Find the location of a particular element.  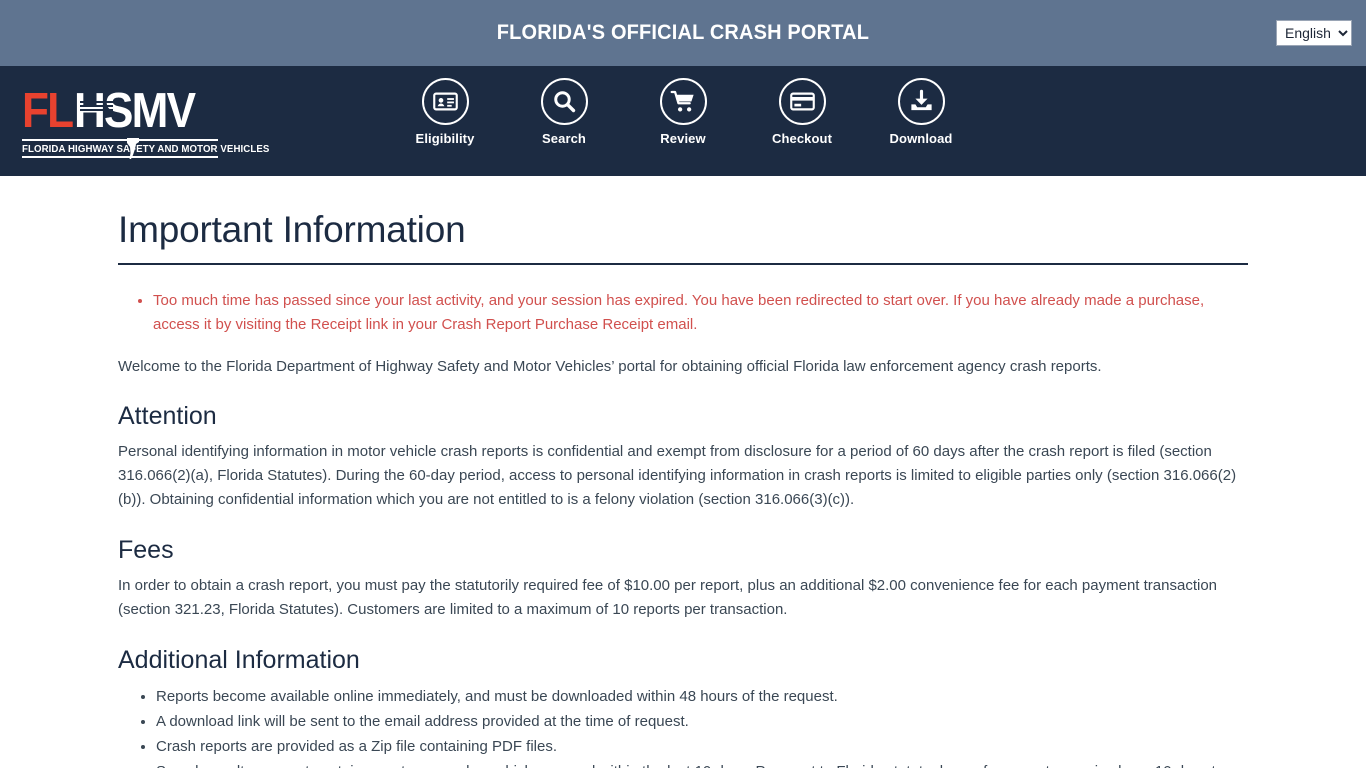

search-icon is located at coordinates (564, 101).